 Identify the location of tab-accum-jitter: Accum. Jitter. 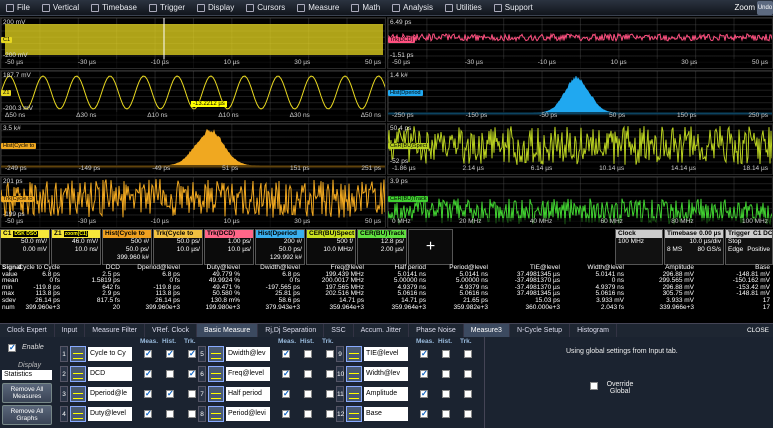
(382, 331).